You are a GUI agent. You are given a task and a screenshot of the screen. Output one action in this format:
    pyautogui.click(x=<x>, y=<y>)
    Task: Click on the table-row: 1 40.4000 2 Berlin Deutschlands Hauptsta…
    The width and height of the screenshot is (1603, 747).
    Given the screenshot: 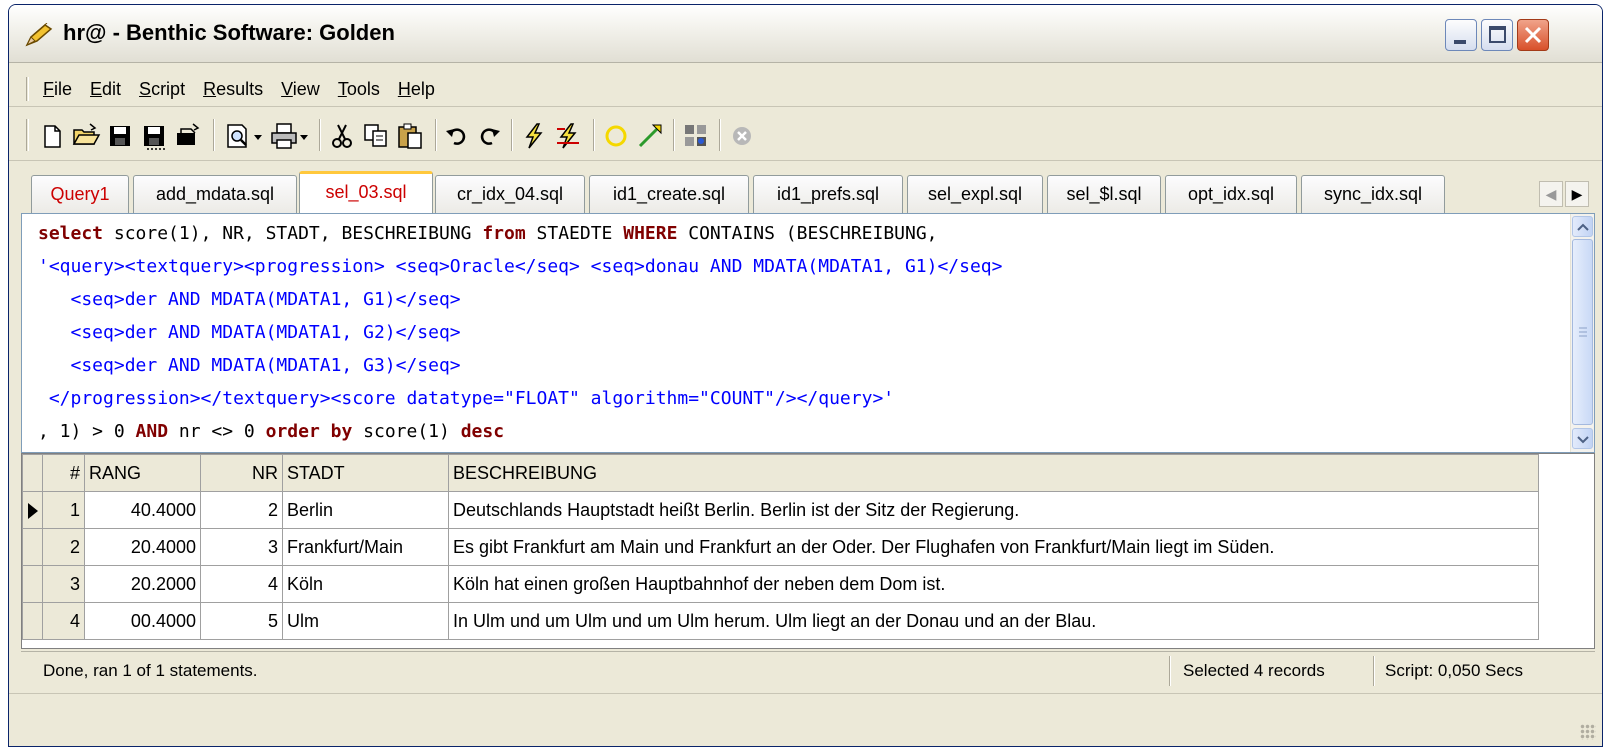 What is the action you would take?
    pyautogui.click(x=780, y=510)
    